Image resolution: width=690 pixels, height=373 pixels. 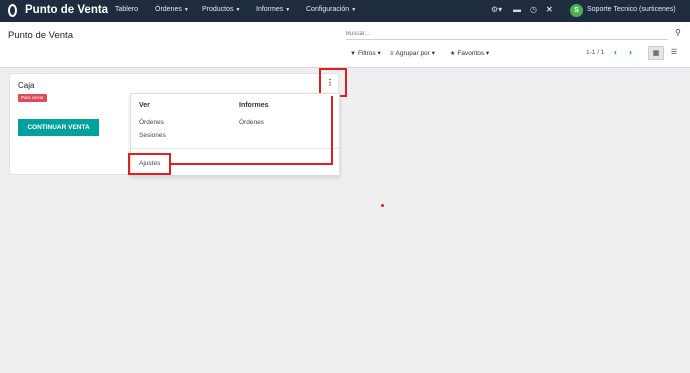 I want to click on view-sessions-link: Sesiones, so click(x=152, y=135).